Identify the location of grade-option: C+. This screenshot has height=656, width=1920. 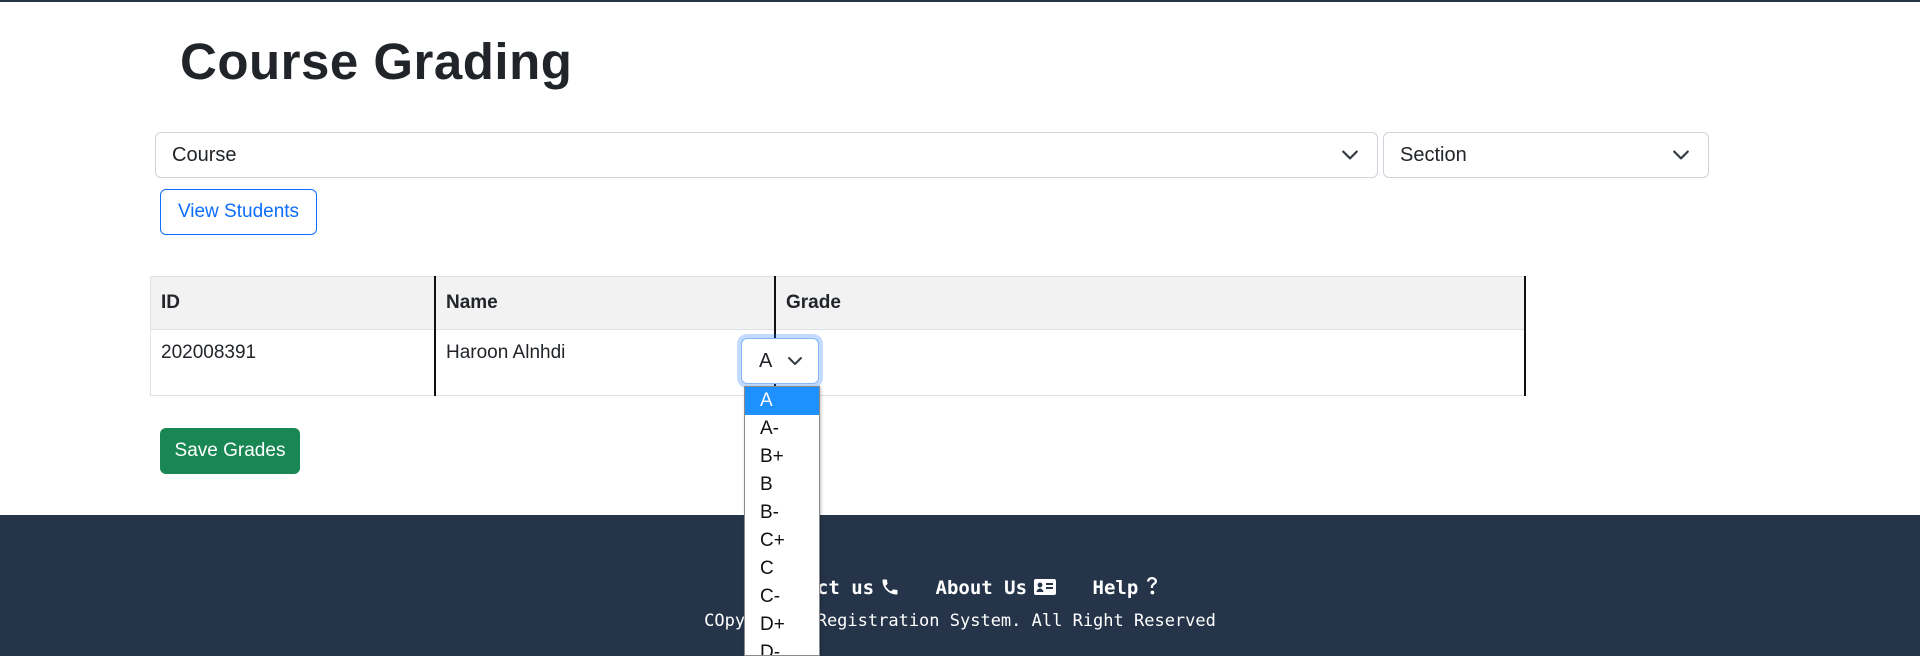
(782, 541).